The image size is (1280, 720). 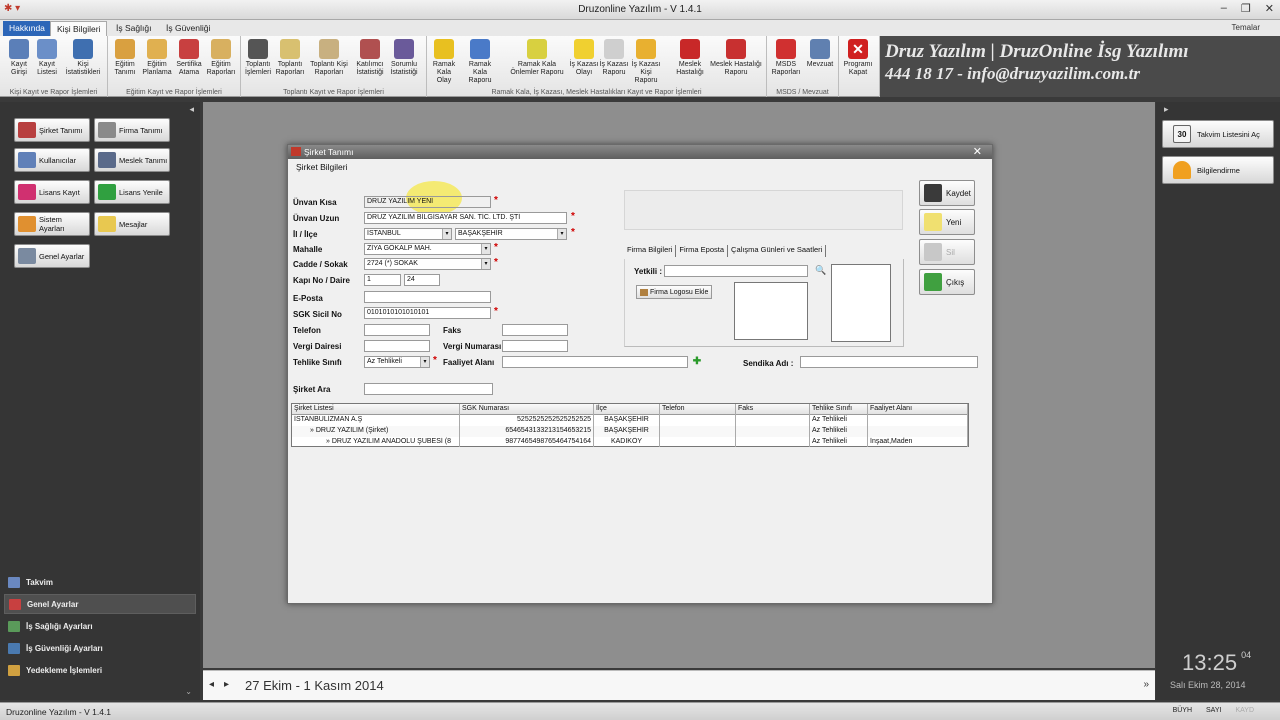 I want to click on sirket-ara-input, so click(x=428, y=389).